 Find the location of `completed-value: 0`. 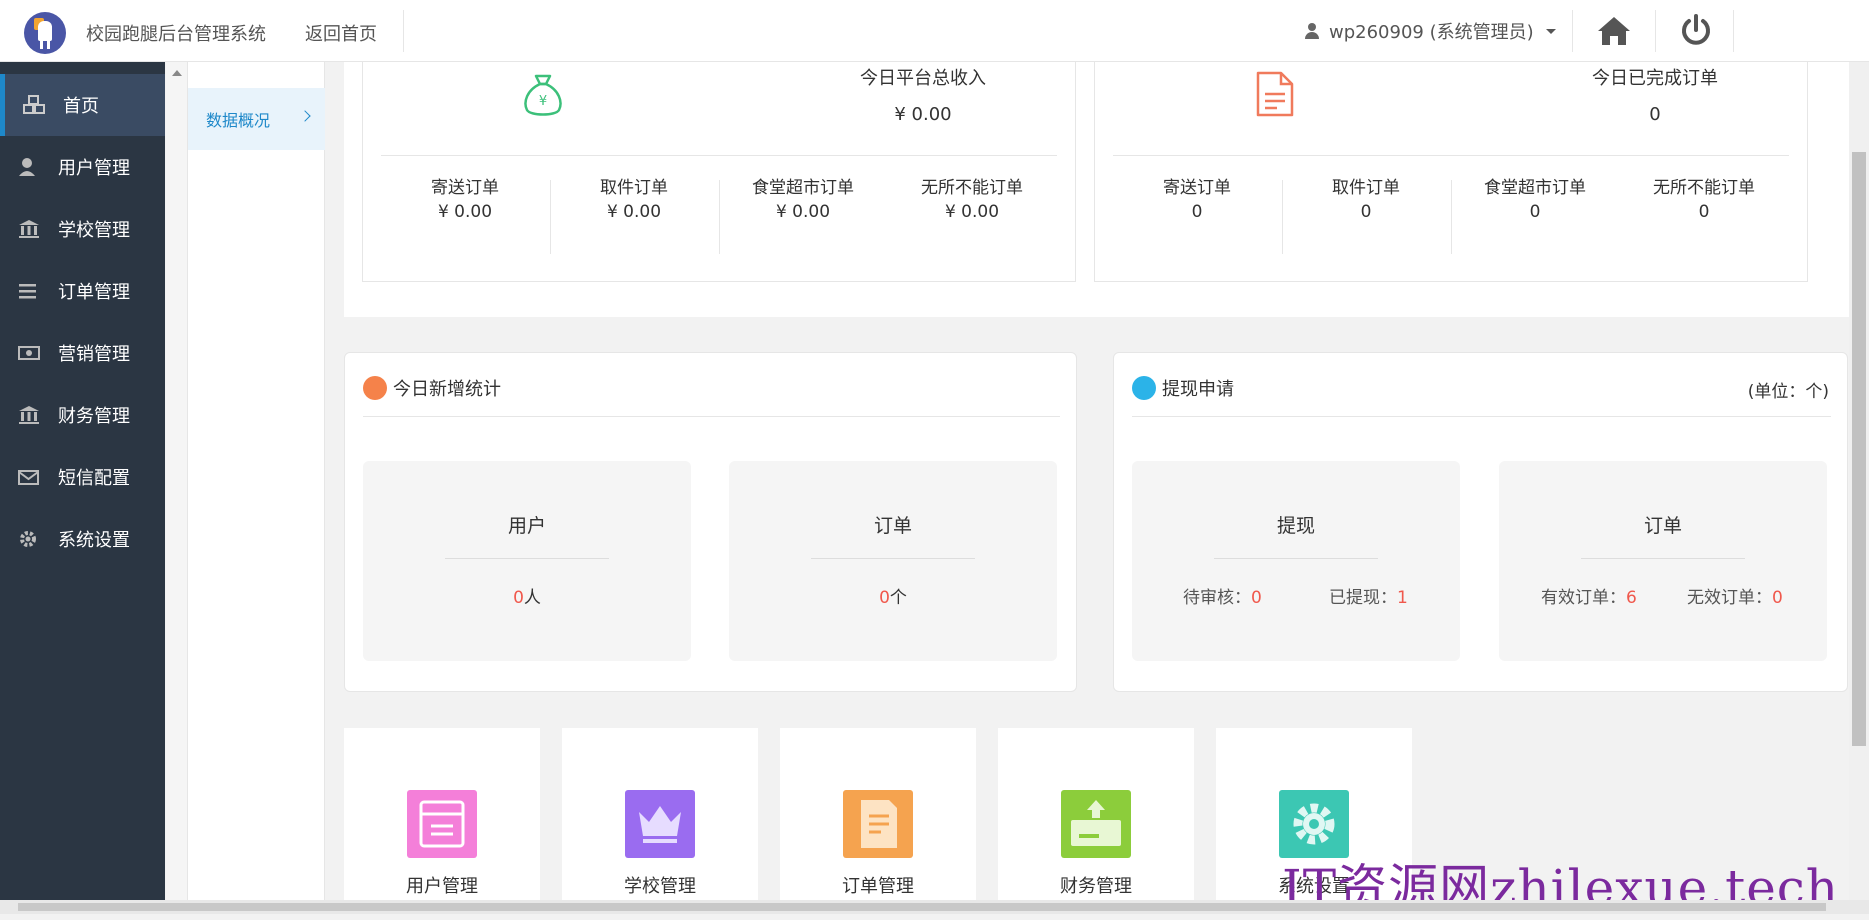

completed-value: 0 is located at coordinates (1655, 114).